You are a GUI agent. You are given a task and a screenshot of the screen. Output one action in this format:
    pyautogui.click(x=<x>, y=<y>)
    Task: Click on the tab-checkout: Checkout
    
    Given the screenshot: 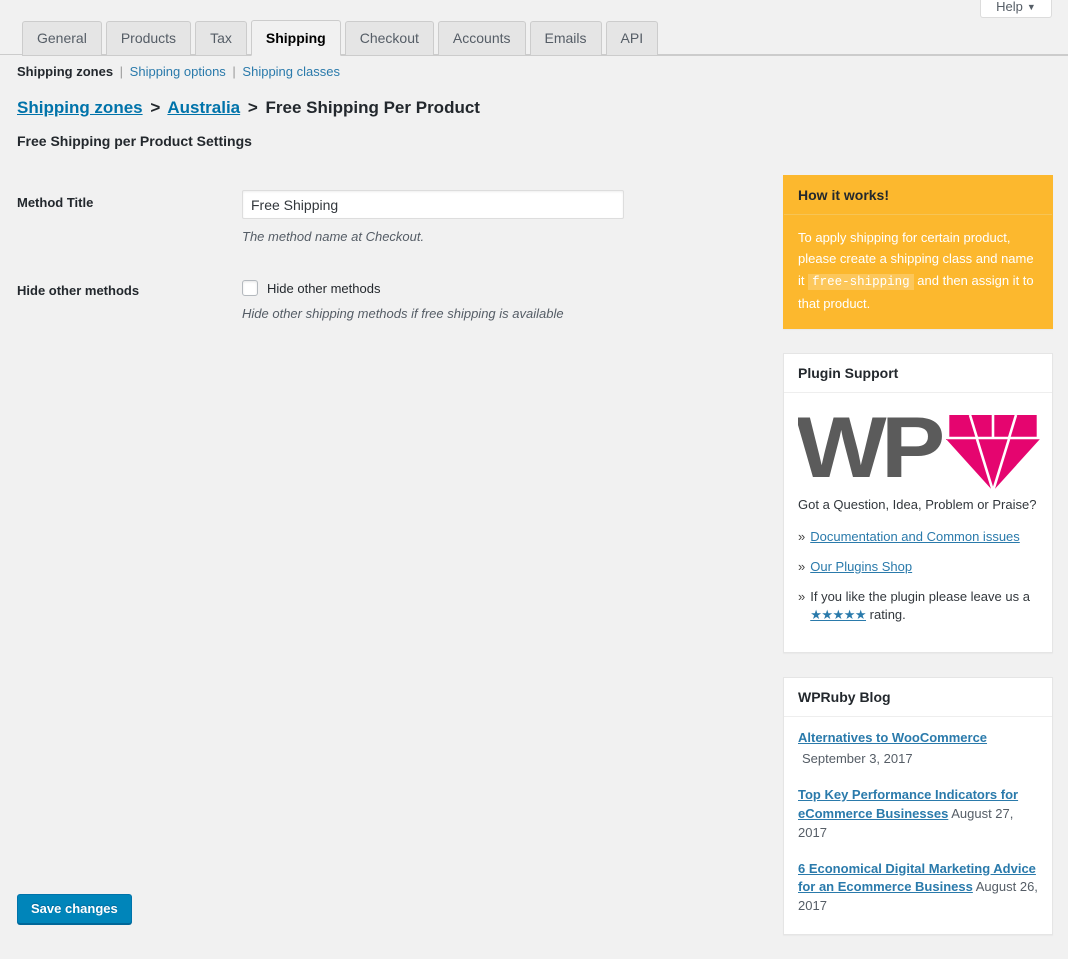 What is the action you would take?
    pyautogui.click(x=389, y=38)
    